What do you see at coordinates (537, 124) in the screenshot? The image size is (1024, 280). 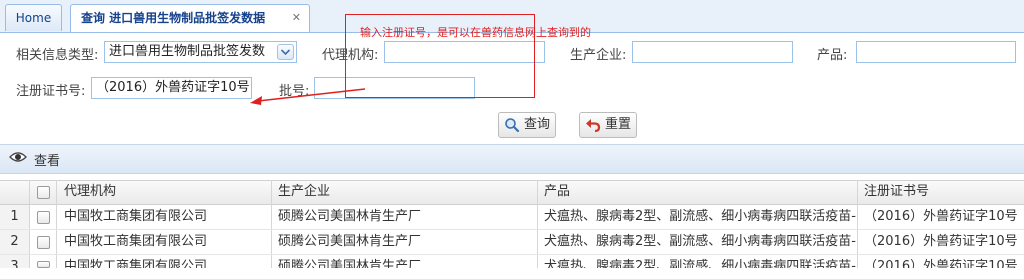 I see `search-button-label: 查询` at bounding box center [537, 124].